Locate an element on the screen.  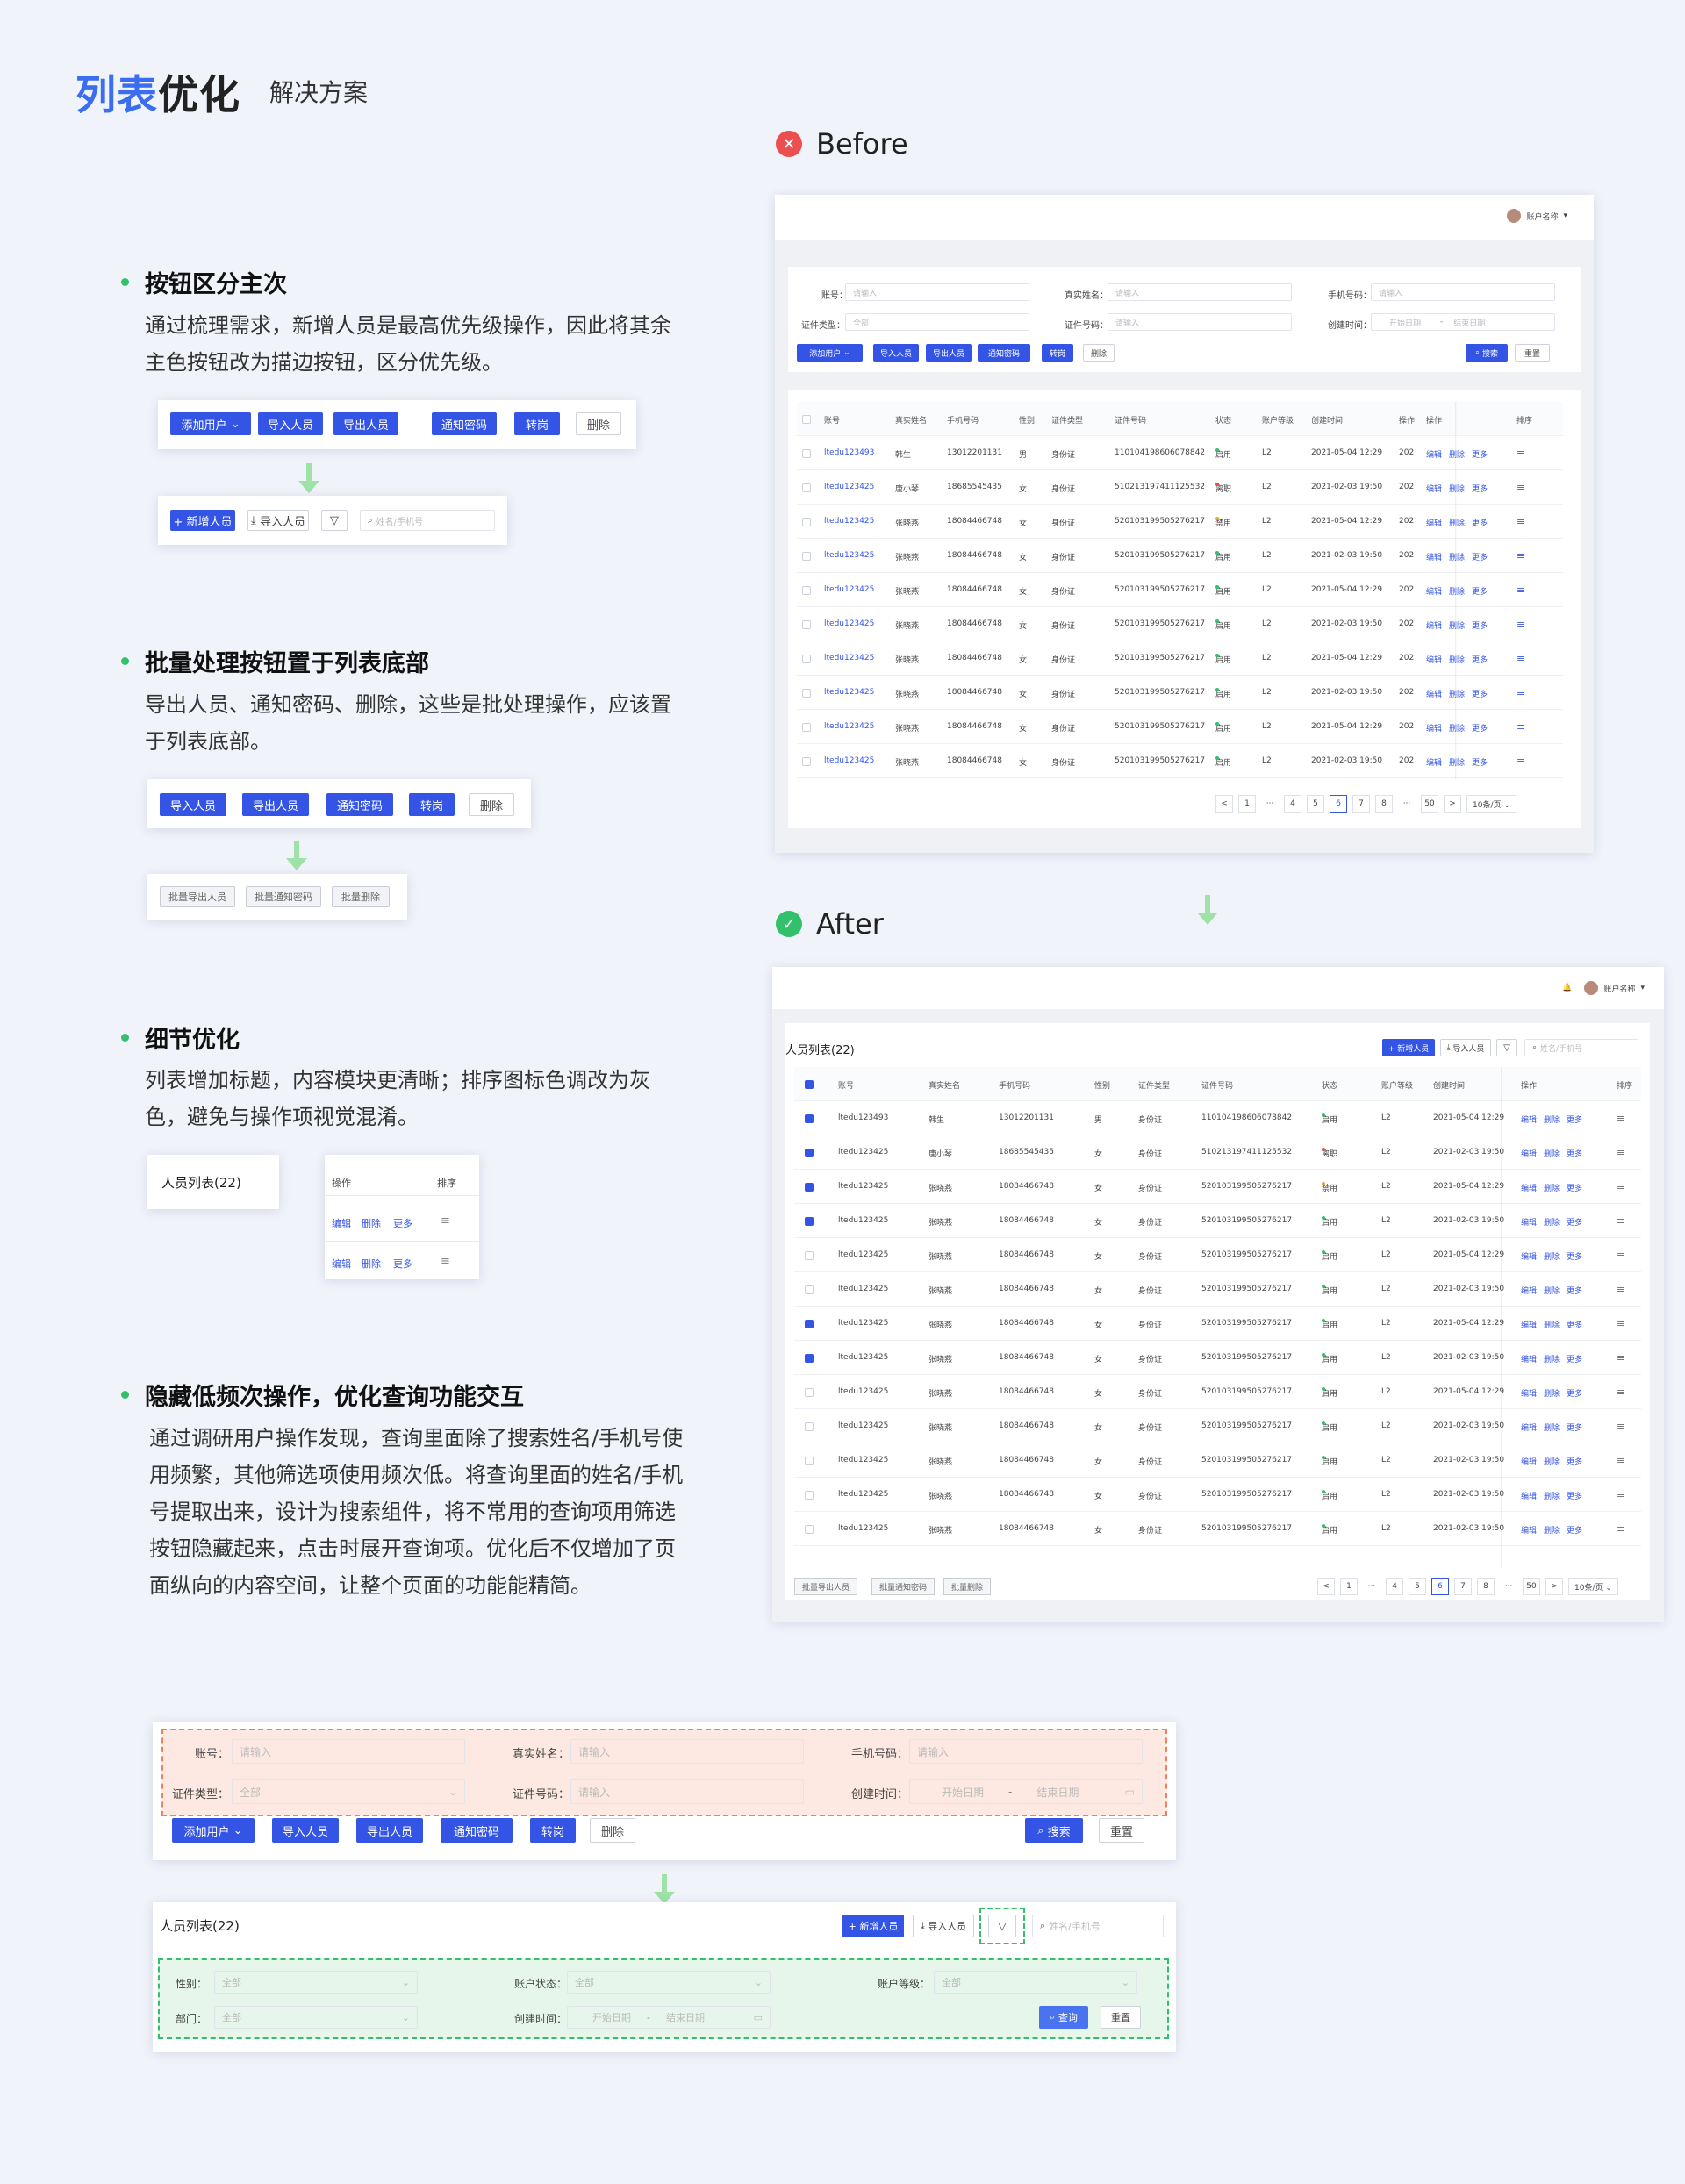
gender-select: 全部 ⌄ is located at coordinates (316, 1982).